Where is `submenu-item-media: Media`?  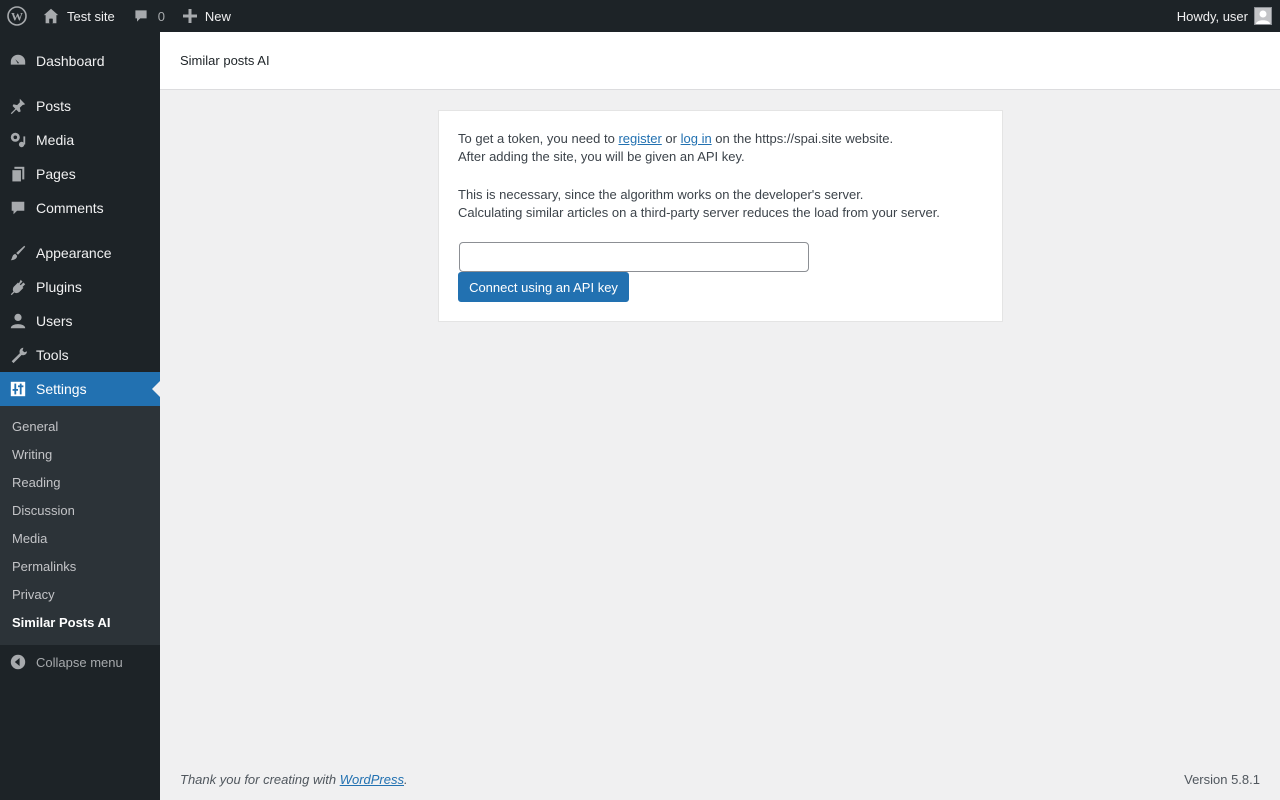 submenu-item-media: Media is located at coordinates (29, 538).